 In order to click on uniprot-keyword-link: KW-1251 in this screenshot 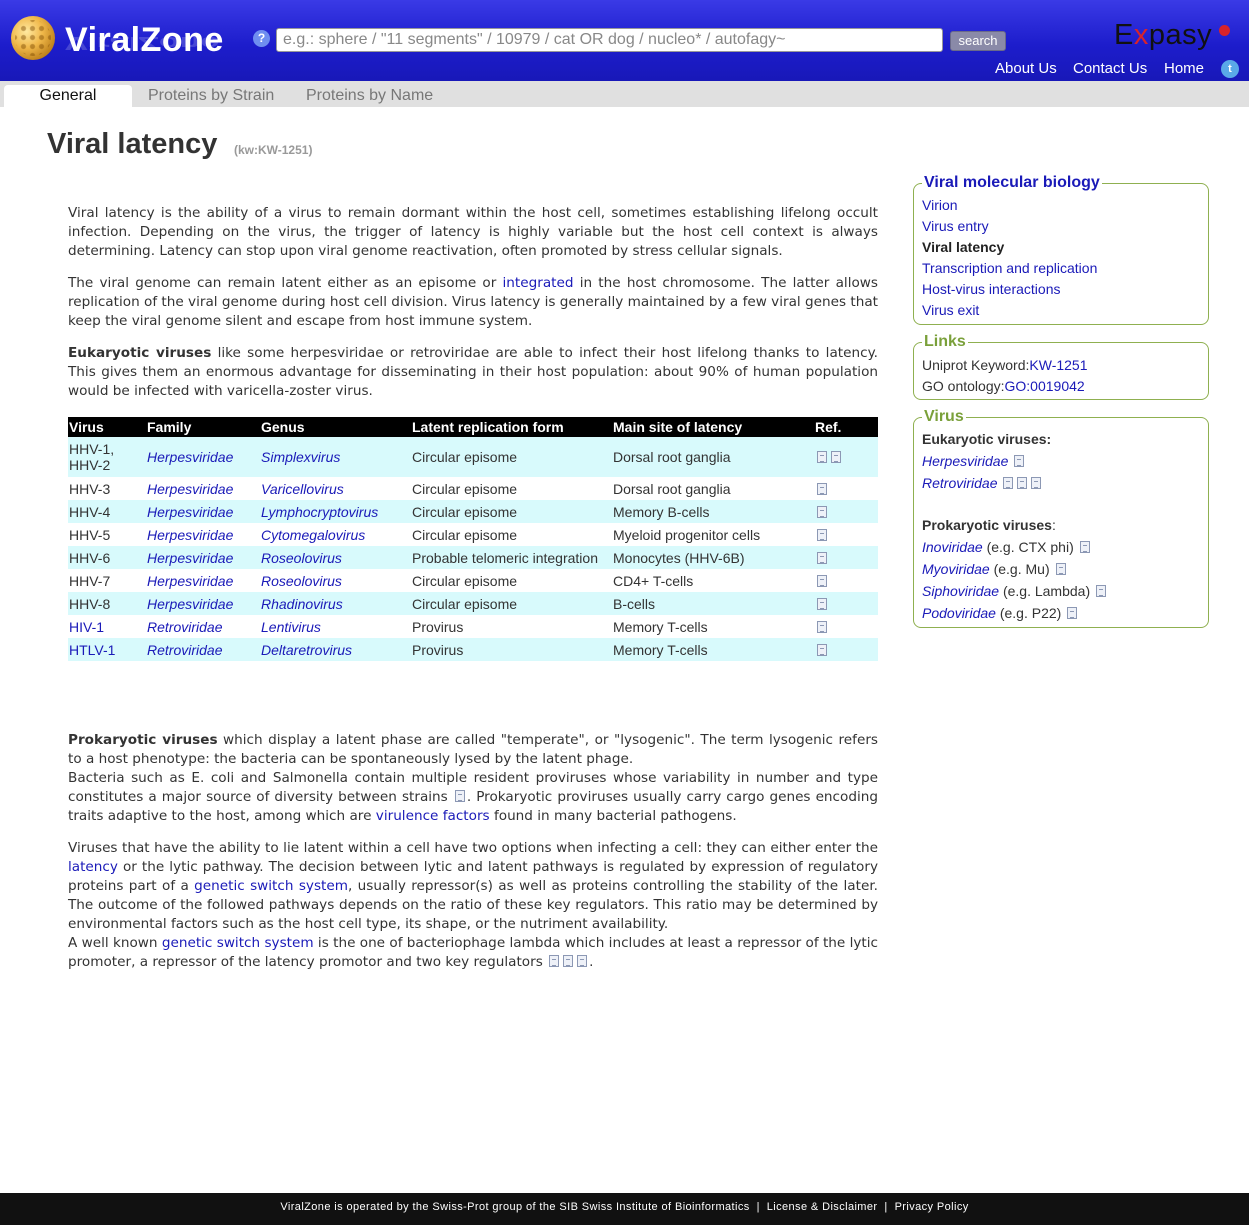, I will do `click(1058, 365)`.